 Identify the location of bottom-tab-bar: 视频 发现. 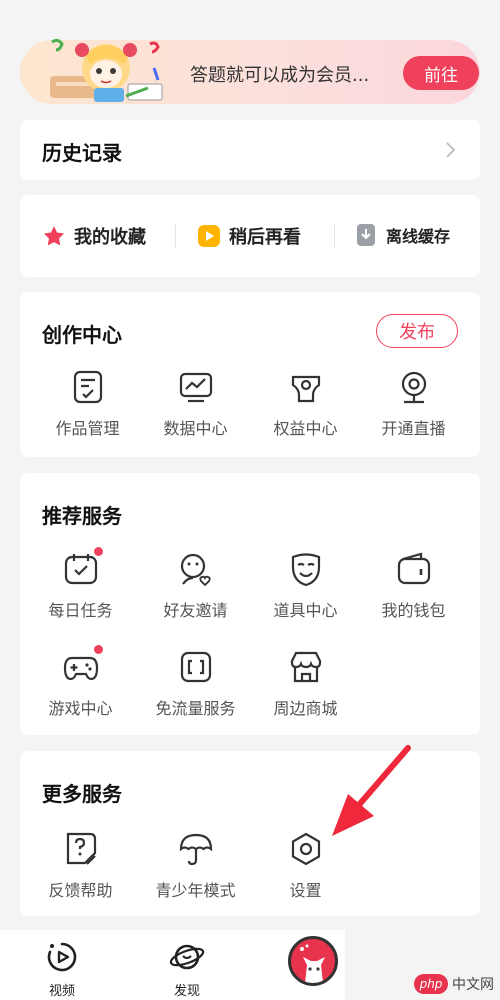
(172, 965).